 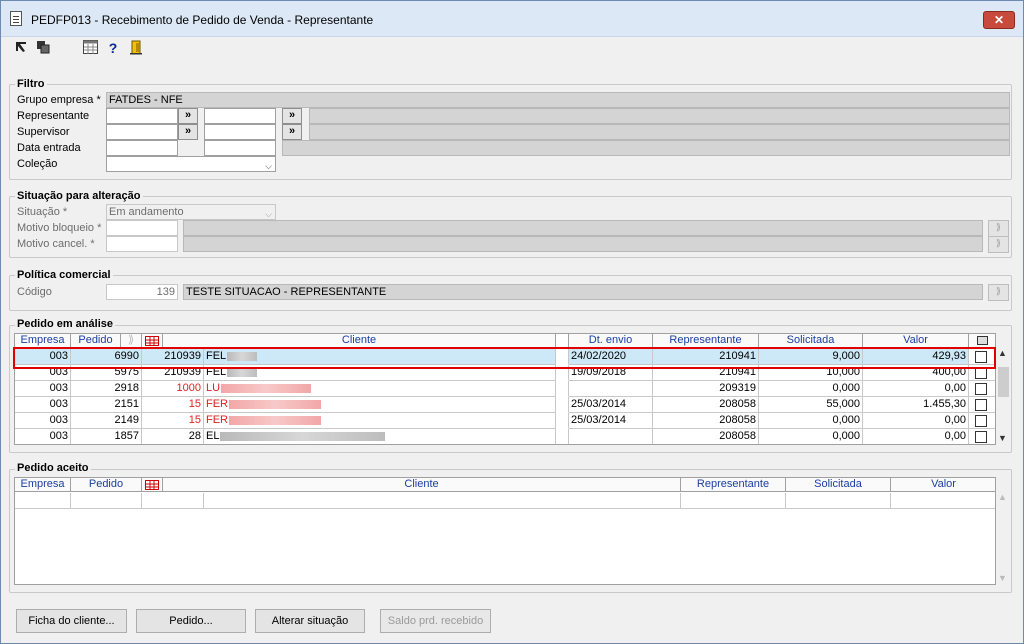 What do you see at coordinates (106, 373) in the screenshot?
I see `cell-pedido: 5975` at bounding box center [106, 373].